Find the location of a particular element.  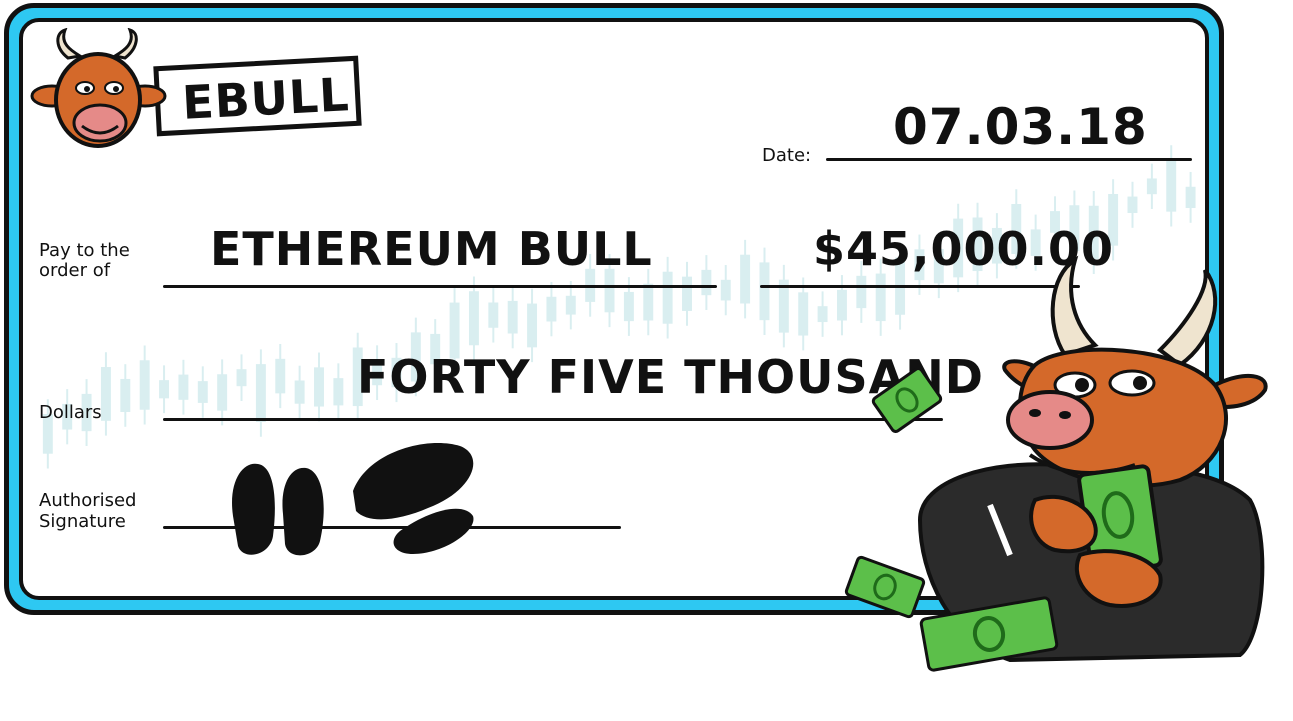

brand-logo: EBULL is located at coordinates (200, 93).